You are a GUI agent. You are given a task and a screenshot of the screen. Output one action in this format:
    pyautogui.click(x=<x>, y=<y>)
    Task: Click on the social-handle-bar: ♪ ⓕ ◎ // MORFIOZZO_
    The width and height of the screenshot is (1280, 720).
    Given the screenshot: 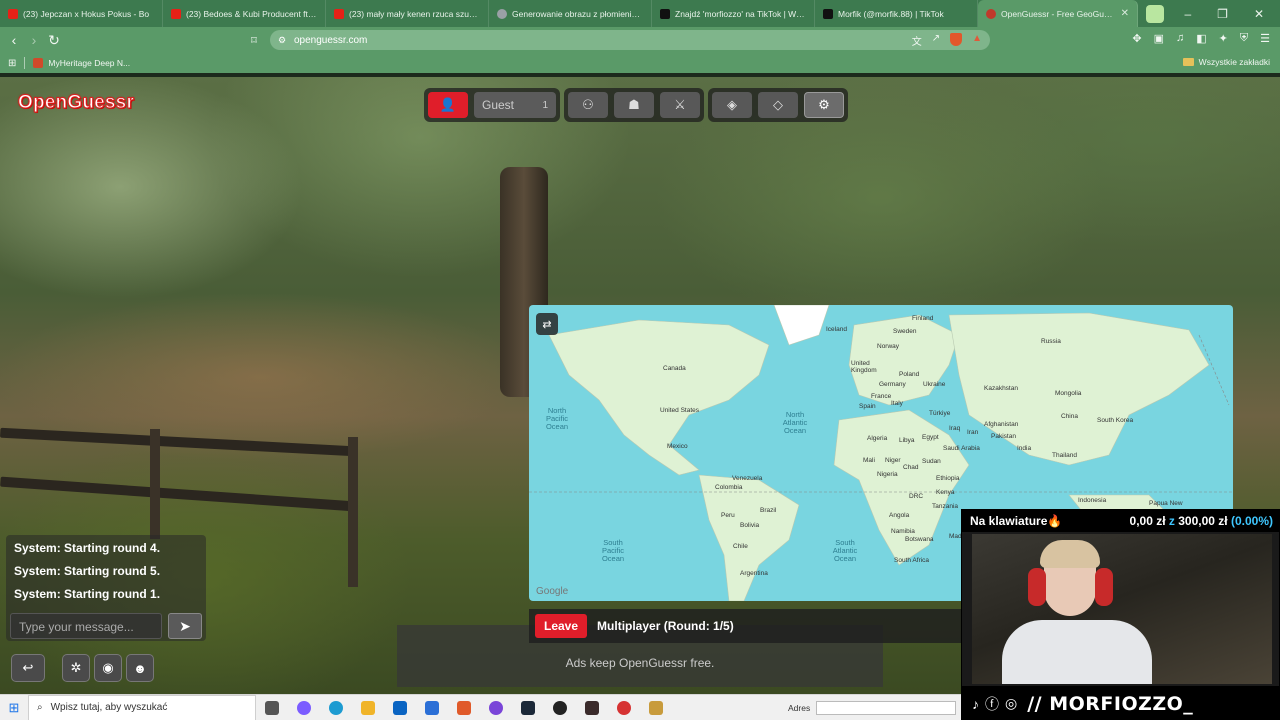 What is the action you would take?
    pyautogui.click(x=1121, y=703)
    